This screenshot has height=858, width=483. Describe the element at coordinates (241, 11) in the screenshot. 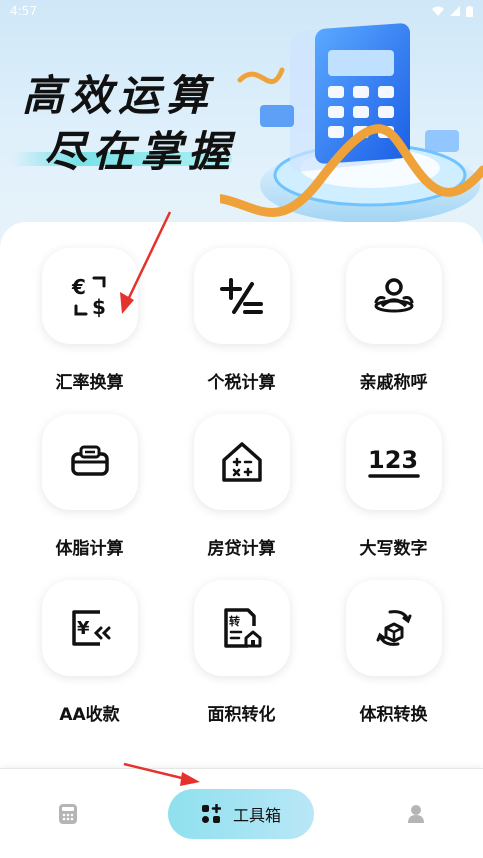

I see `status-bar: 4:57` at that location.